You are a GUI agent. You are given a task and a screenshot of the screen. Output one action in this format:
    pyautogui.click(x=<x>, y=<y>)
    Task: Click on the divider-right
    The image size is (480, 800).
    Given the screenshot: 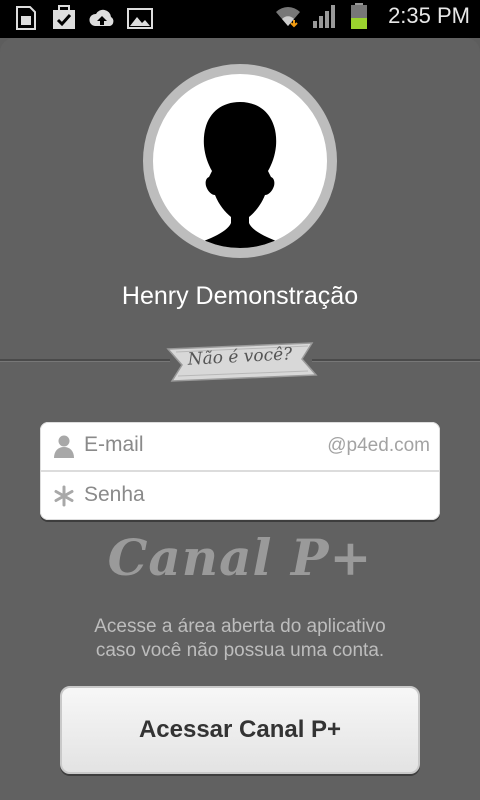 What is the action you would take?
    pyautogui.click(x=396, y=360)
    